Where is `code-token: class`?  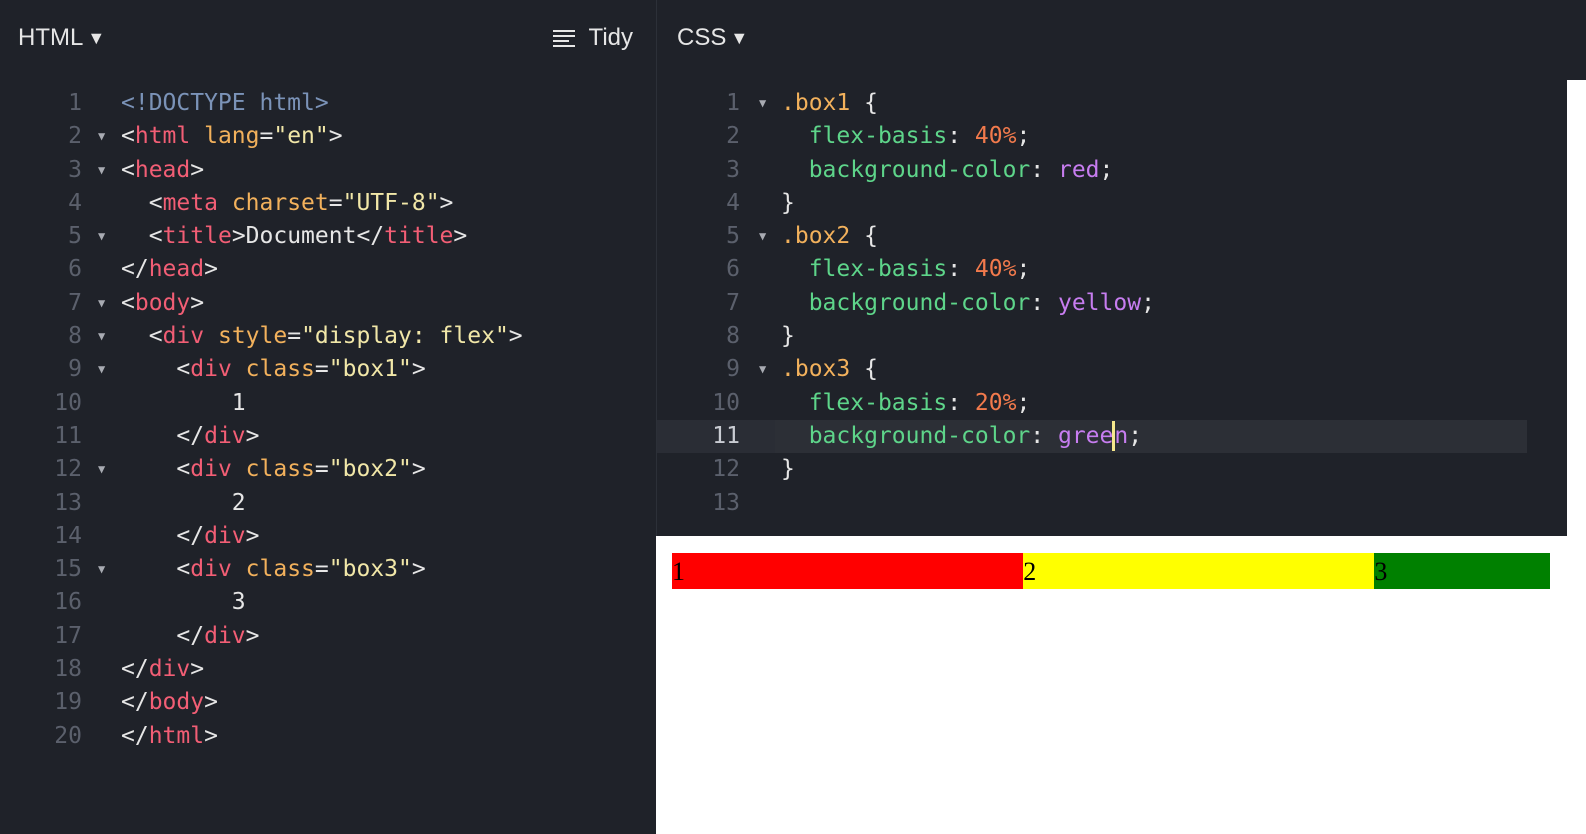
code-token: class is located at coordinates (280, 469).